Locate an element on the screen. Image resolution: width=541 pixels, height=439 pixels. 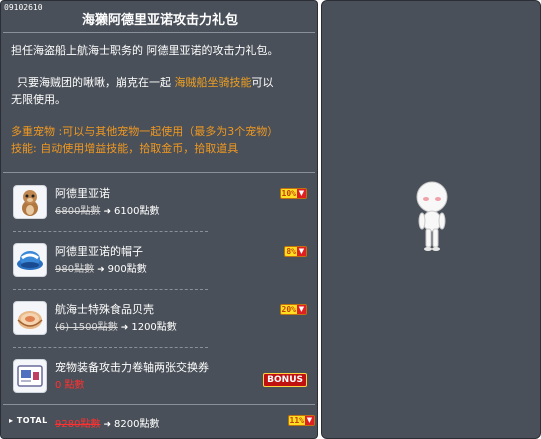
total-row: ▸ TOTAL 9280點數 ➜ 8200點數 11% ▼ is located at coordinates (160, 420).